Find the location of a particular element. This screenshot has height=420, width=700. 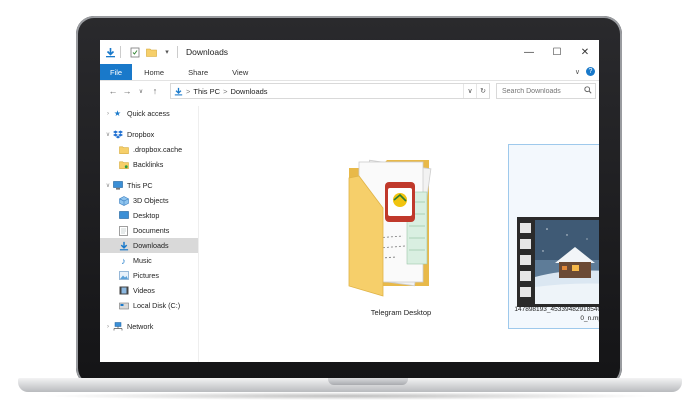

sidebar-item-documents: Documents is located at coordinates (149, 230).